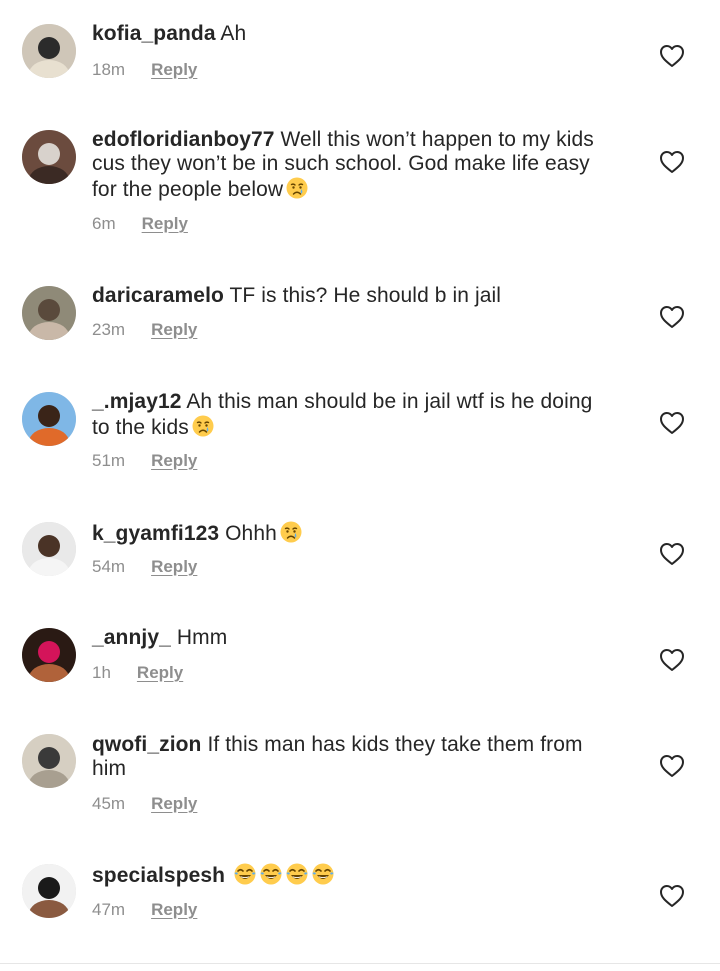 Image resolution: width=720 pixels, height=971 pixels. Describe the element at coordinates (158, 875) in the screenshot. I see `comment-username: specialspesh` at that location.